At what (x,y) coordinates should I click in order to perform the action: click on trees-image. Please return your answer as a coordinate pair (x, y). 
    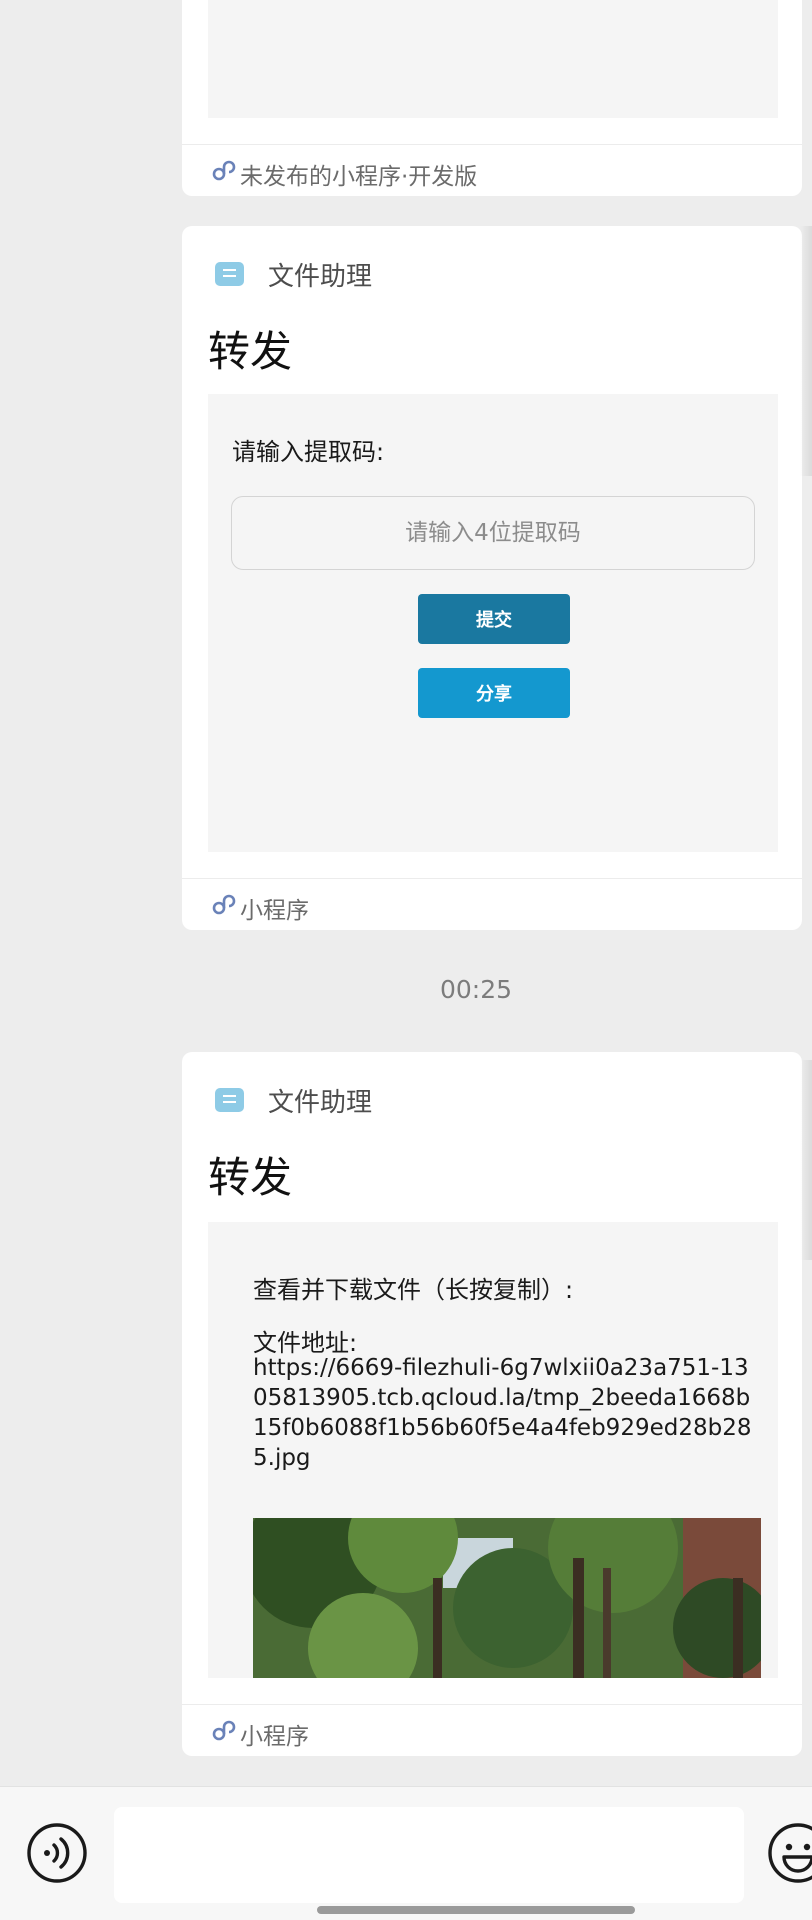
    Looking at the image, I should click on (507, 1598).